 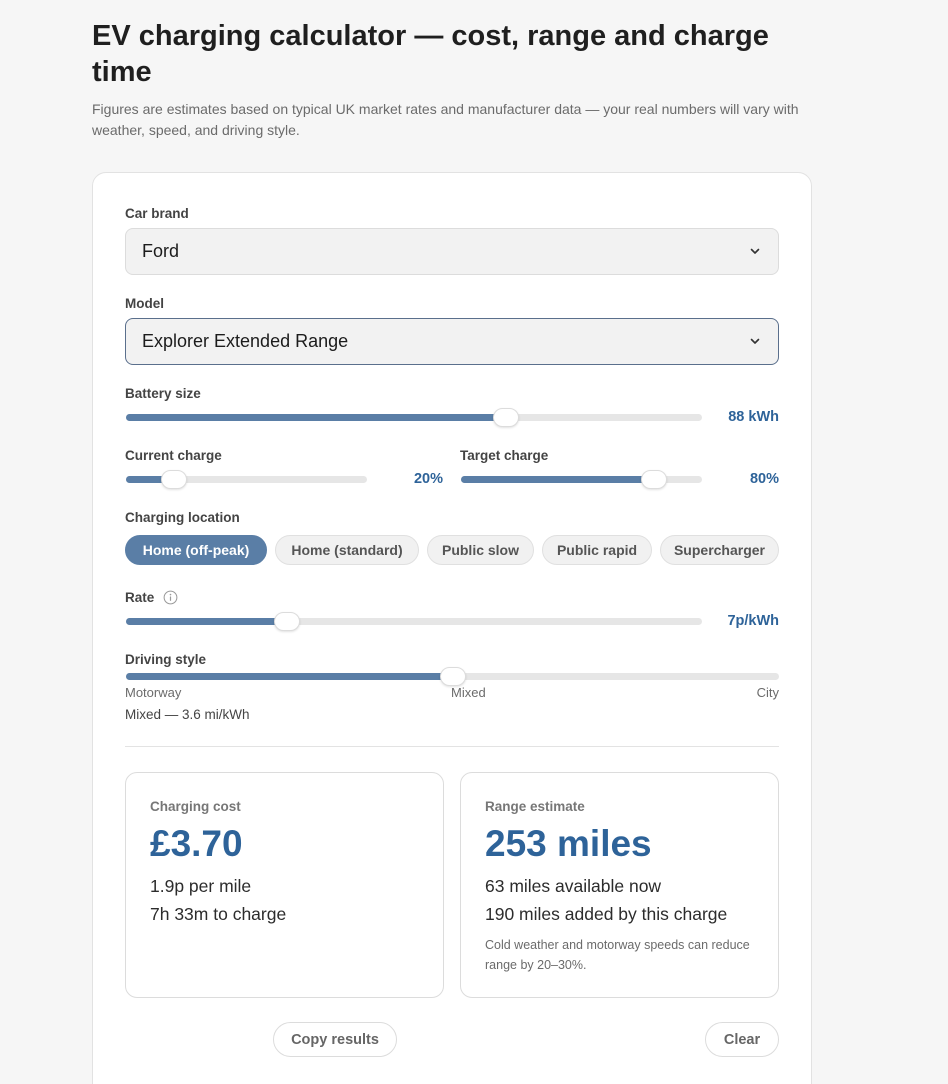 What do you see at coordinates (170, 597) in the screenshot?
I see `info-icon` at bounding box center [170, 597].